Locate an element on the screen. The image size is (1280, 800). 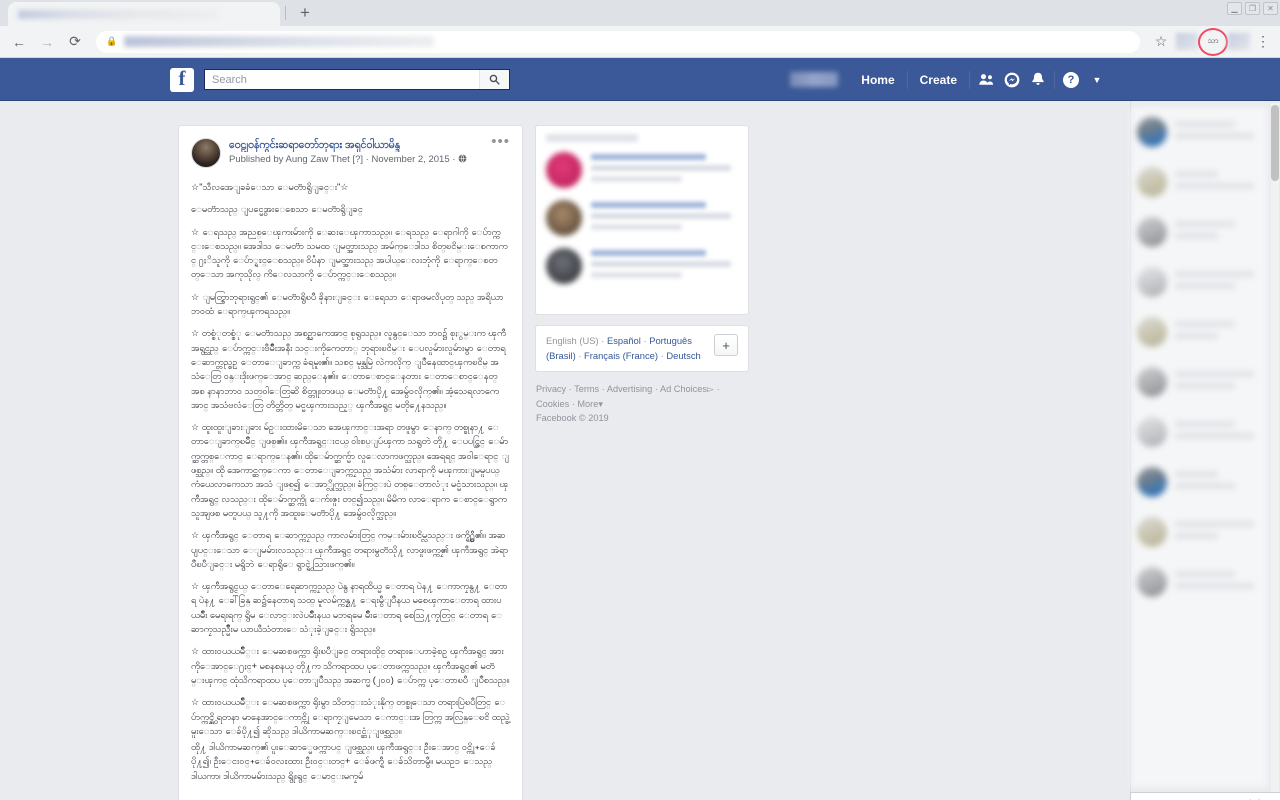
facebook-header: f Home Create is located at coordinates (640, 79).